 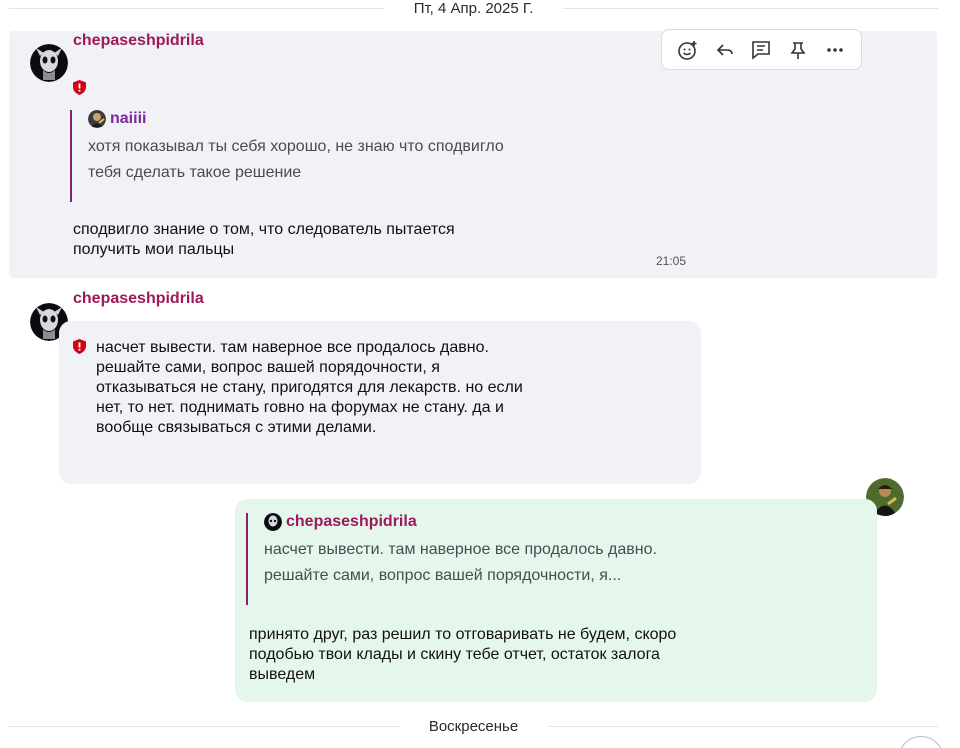 I want to click on message-line: вообще связываться с этими делами., so click(x=236, y=427).